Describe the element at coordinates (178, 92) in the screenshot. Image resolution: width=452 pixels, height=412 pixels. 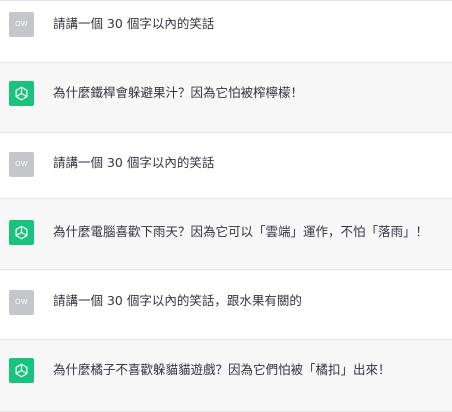
I see `assistant-message-text: 為什麼鐵桿會躲避果汁？因為它怕被榨檸檬！` at that location.